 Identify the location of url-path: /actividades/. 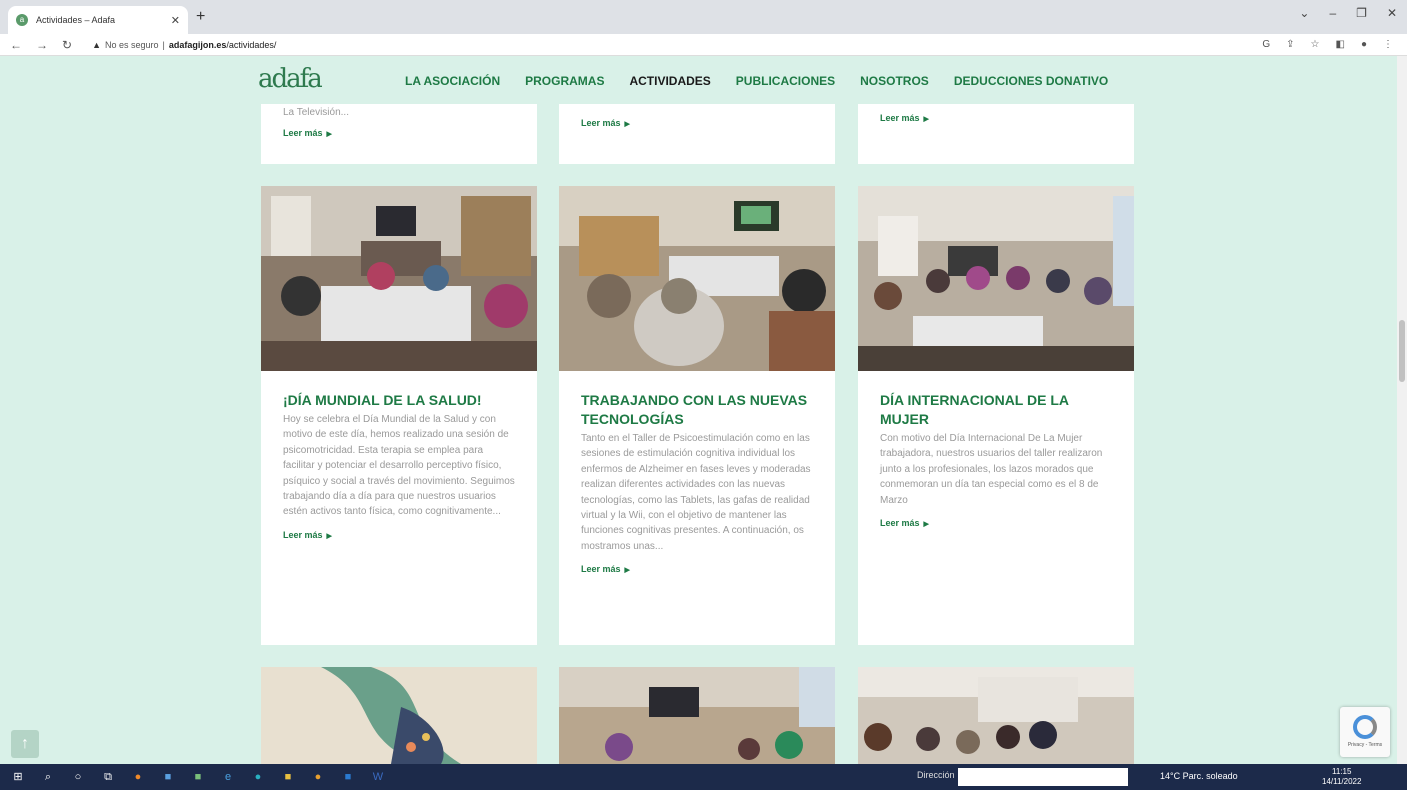
(251, 44).